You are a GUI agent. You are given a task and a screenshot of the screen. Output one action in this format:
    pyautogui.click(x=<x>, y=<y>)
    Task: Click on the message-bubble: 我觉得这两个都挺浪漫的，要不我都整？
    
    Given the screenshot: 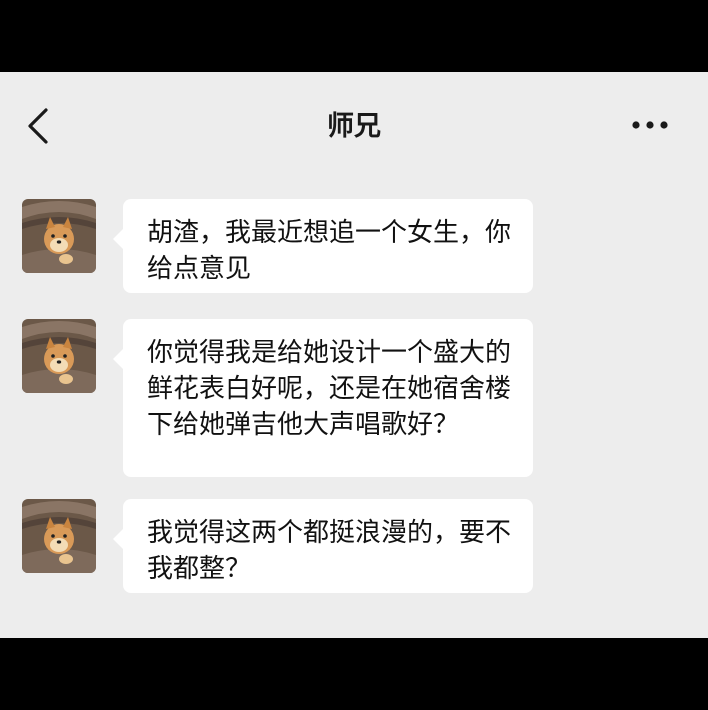 What is the action you would take?
    pyautogui.click(x=323, y=546)
    